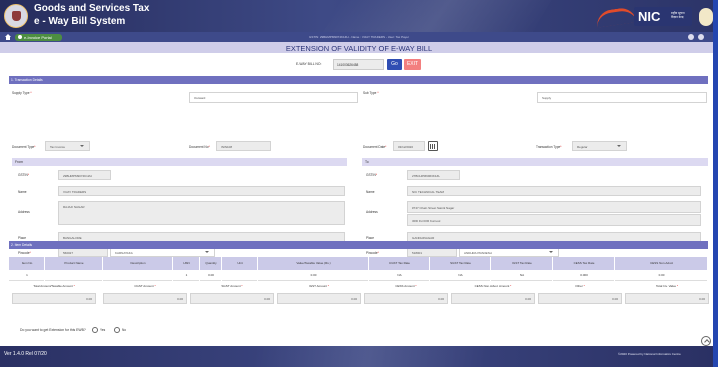 Image resolution: width=718 pixels, height=367 pixels. Describe the element at coordinates (16, 16) in the screenshot. I see `gst-emblem-icon` at that location.